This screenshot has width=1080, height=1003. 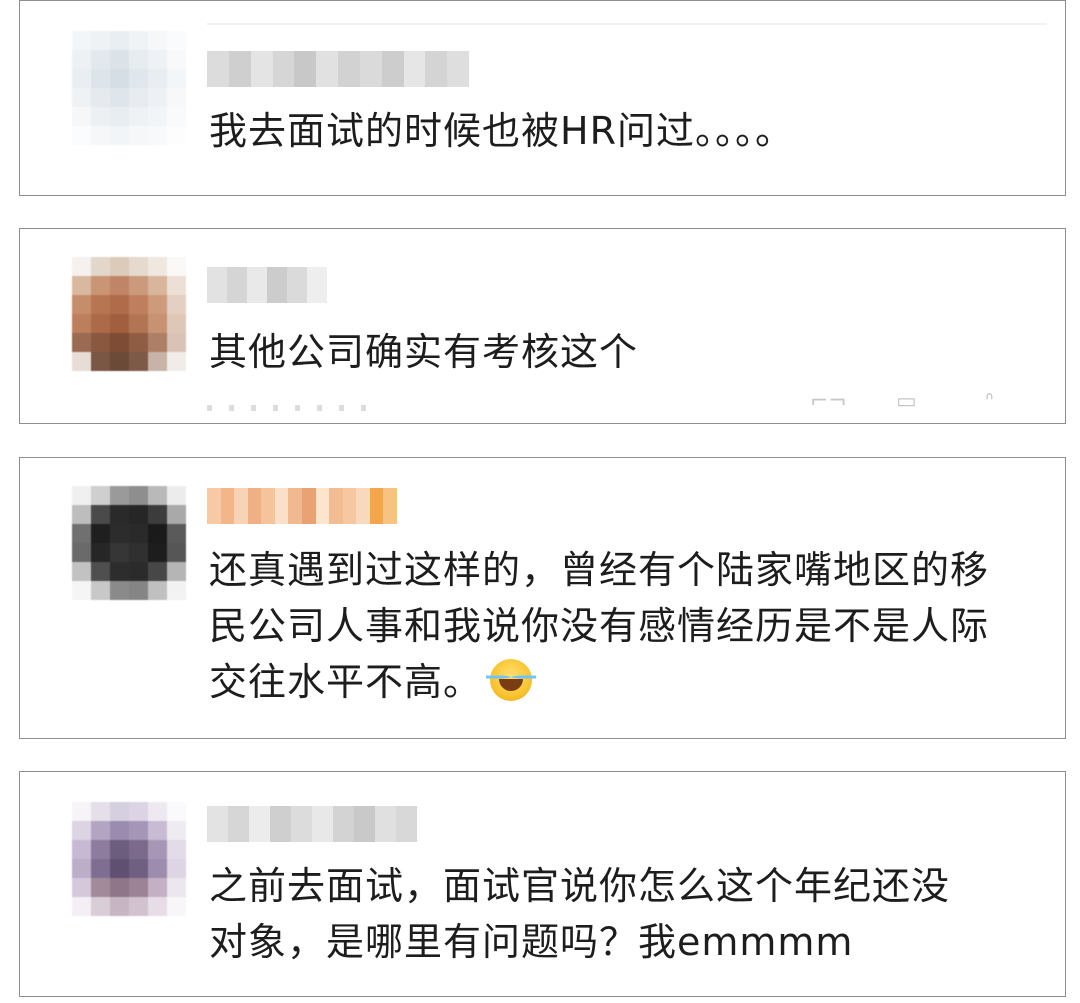 I want to click on like-icon: ᐢ, so click(x=989, y=402).